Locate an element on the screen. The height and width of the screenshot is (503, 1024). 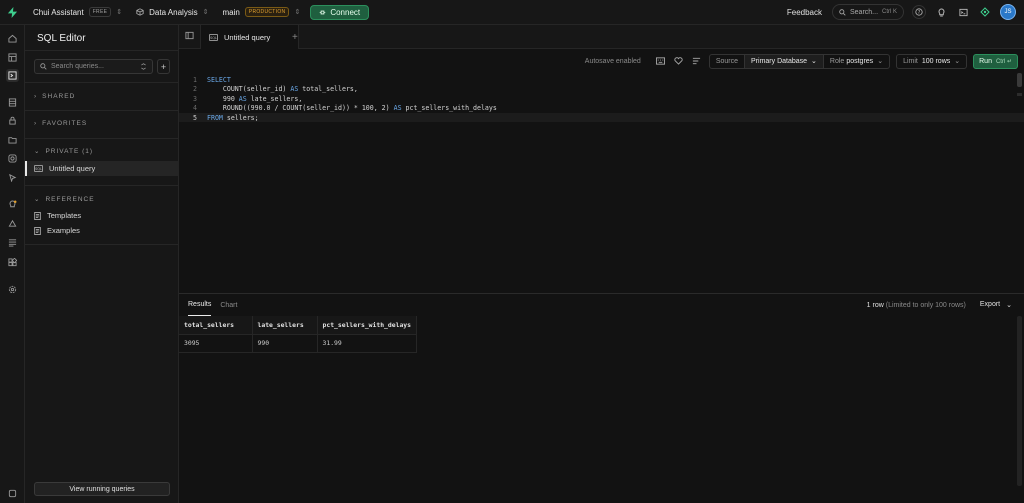
source-selector: Source Primary Database ⌄ Role postgres ⌄ is located at coordinates (799, 61).